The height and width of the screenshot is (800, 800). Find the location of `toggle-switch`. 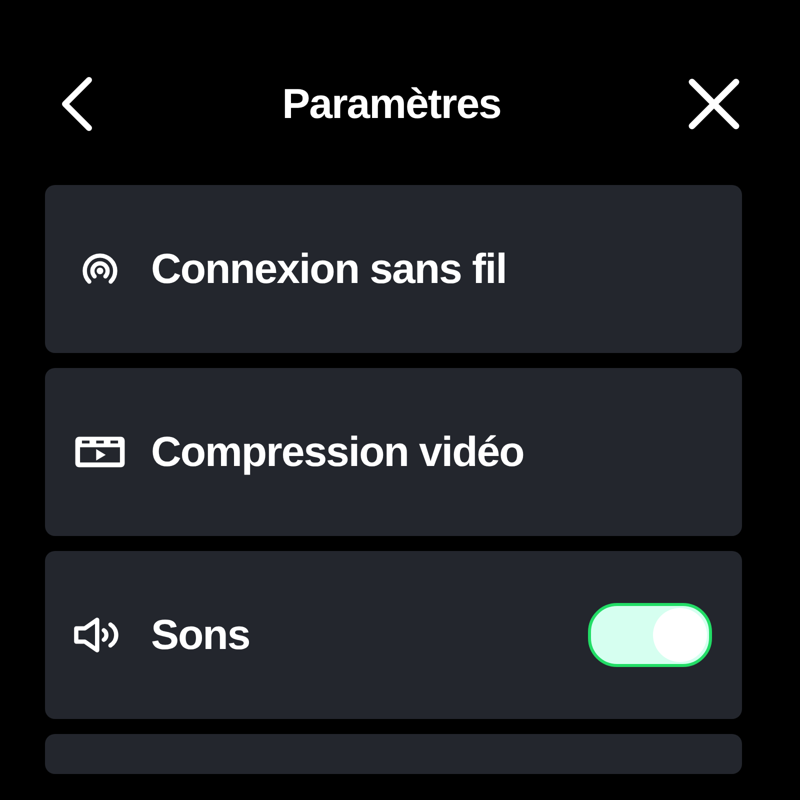

toggle-switch is located at coordinates (650, 635).